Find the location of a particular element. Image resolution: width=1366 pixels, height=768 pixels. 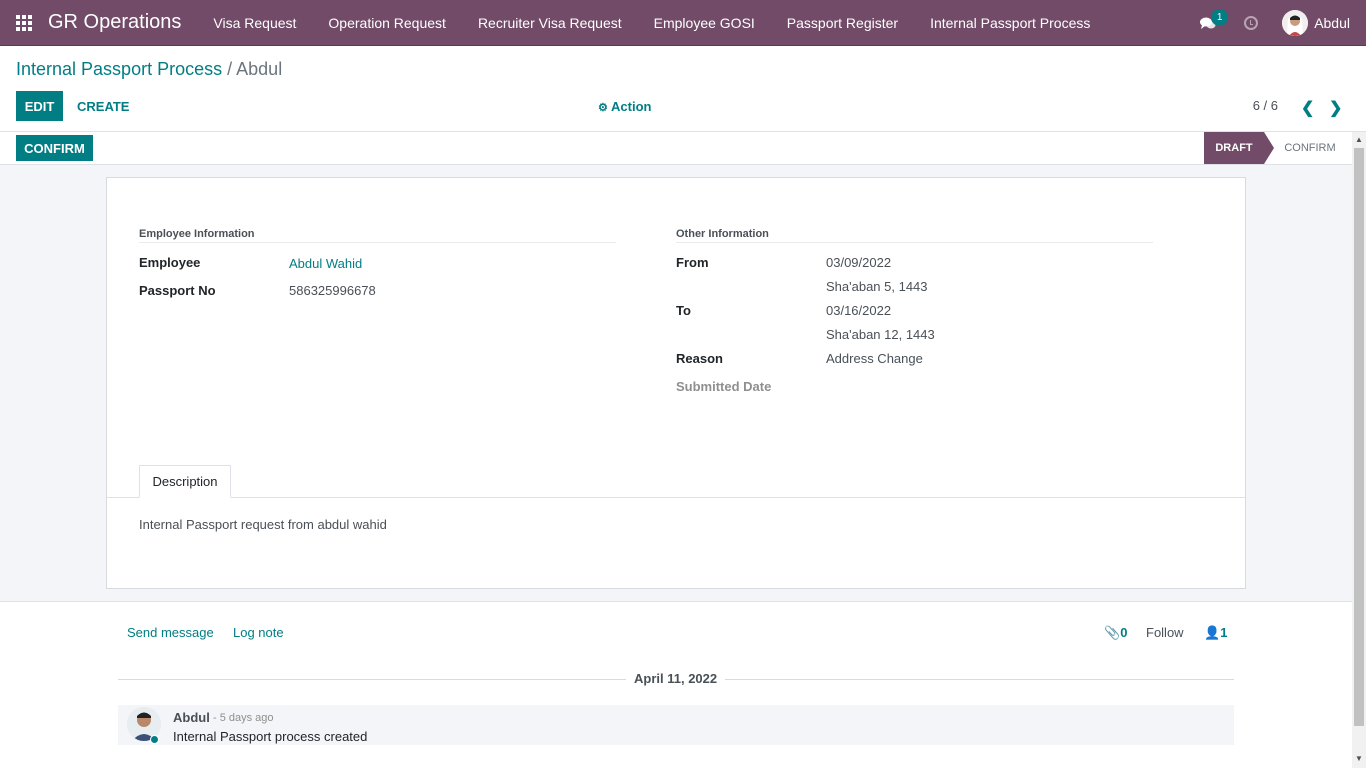

stage-confirm: CONFIRM is located at coordinates (1310, 148).